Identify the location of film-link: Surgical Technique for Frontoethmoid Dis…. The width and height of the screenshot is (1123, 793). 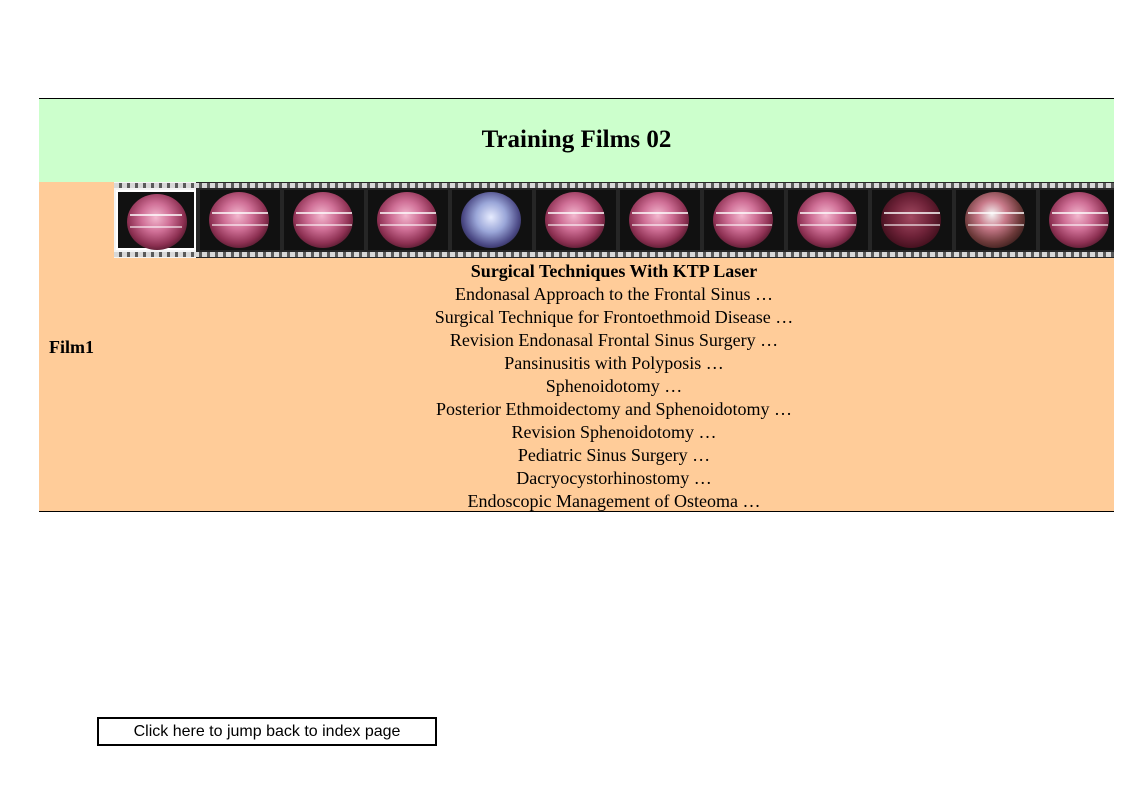
(614, 317).